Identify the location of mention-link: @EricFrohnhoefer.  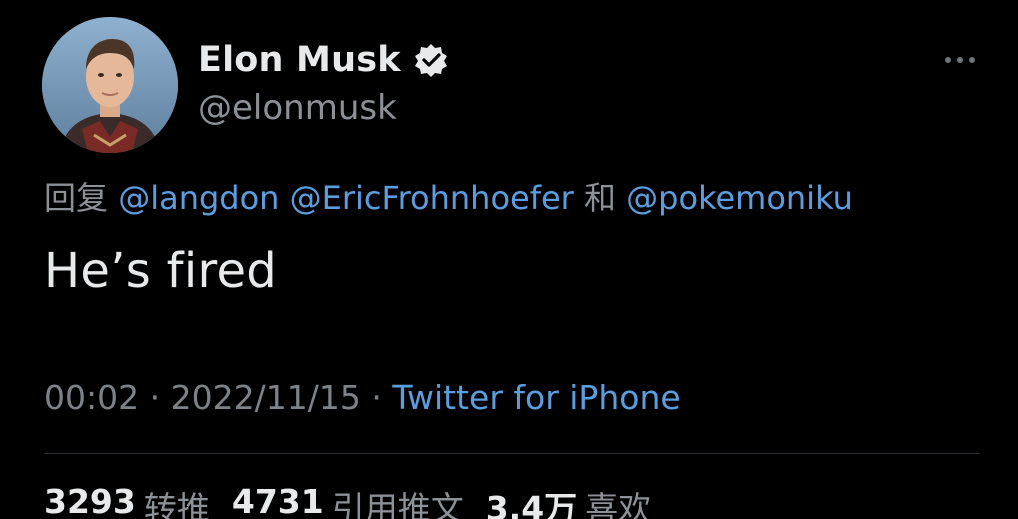
(432, 198).